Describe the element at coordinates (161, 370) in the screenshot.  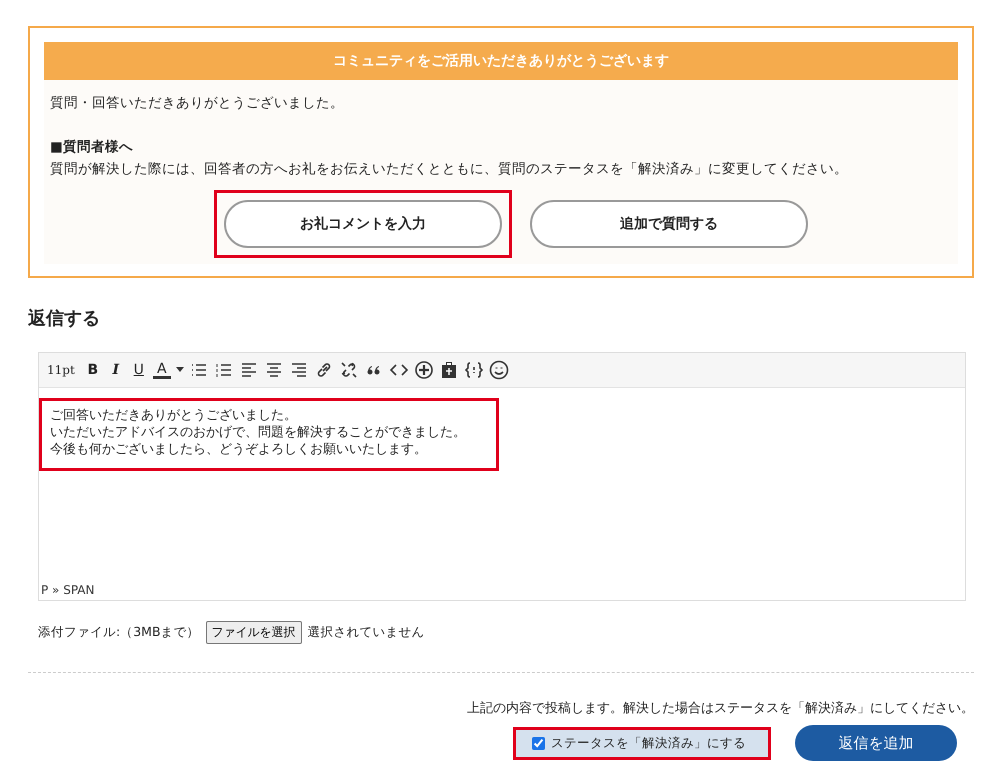
I see `format-button: A` at that location.